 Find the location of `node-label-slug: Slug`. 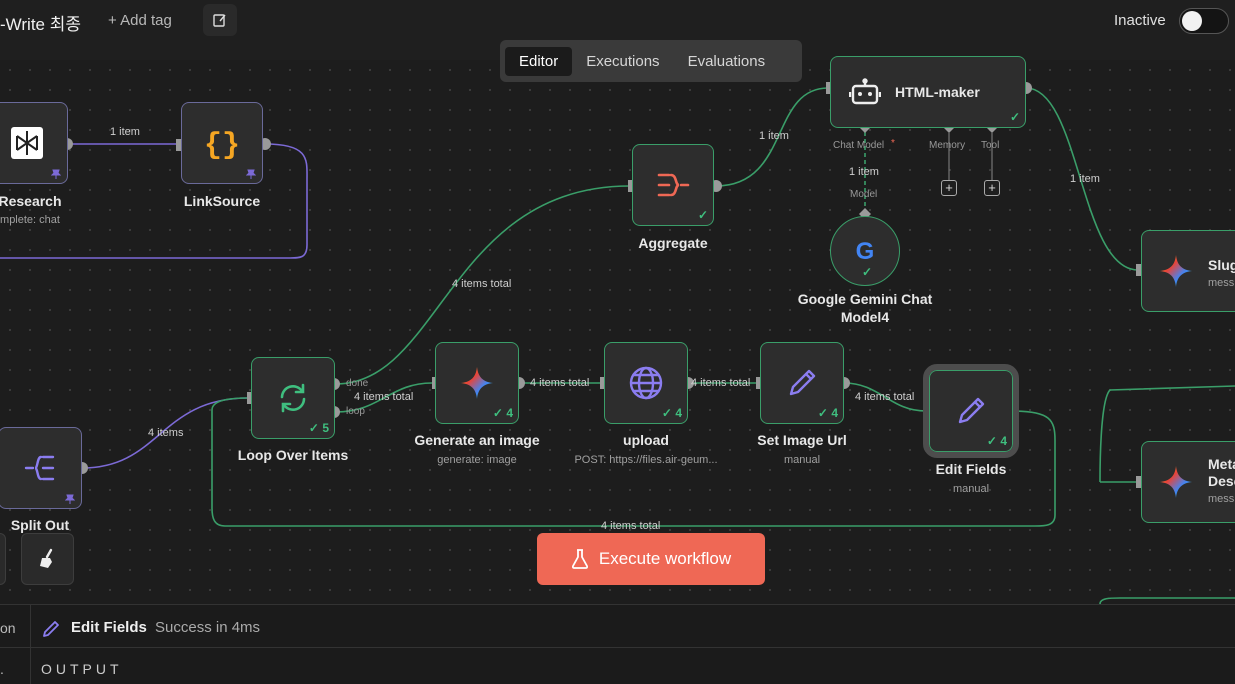

node-label-slug: Slug is located at coordinates (1221, 265).